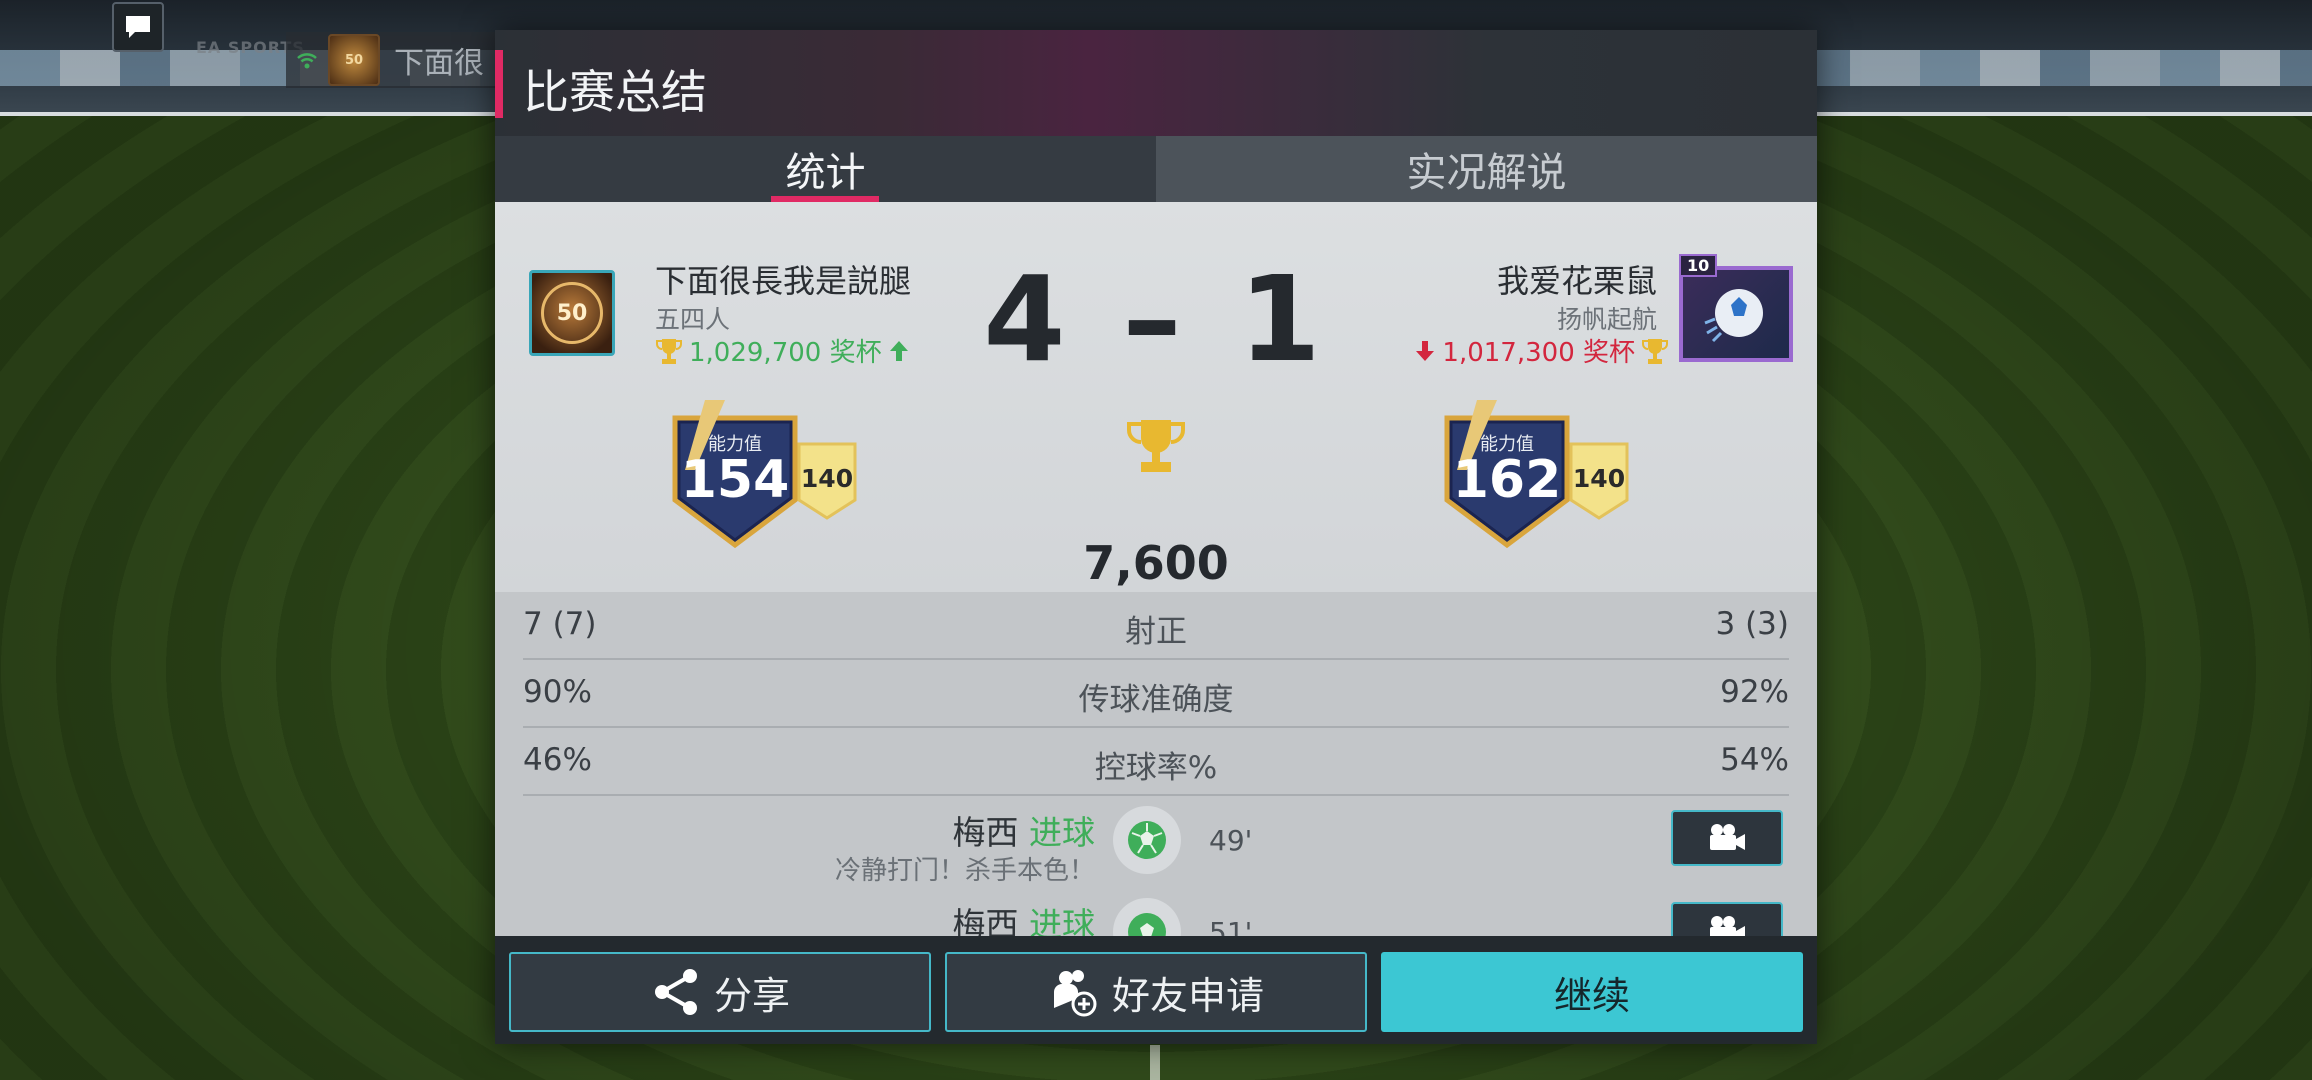 The height and width of the screenshot is (1080, 2312). Describe the element at coordinates (1156, 632) in the screenshot. I see `stat-label: 射正` at that location.